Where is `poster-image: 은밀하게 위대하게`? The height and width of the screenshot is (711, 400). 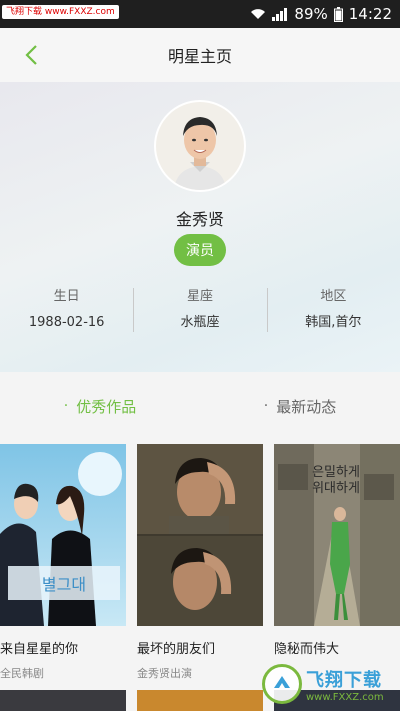 poster-image: 은밀하게 위대하게 is located at coordinates (337, 535).